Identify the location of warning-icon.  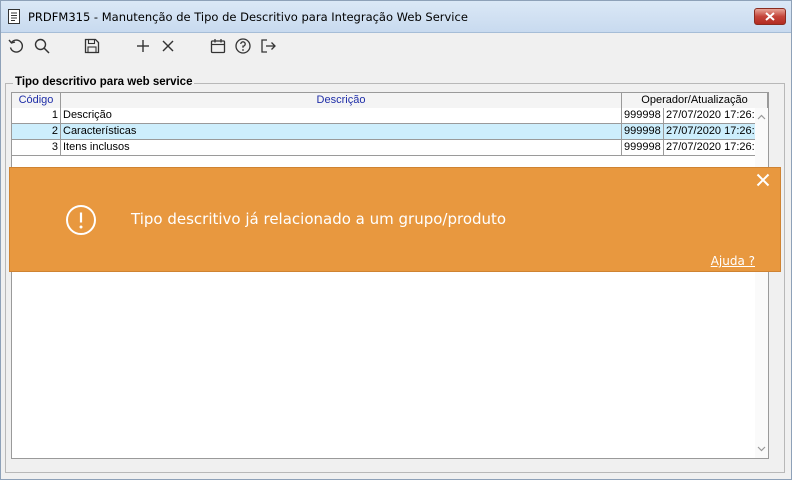
(81, 220).